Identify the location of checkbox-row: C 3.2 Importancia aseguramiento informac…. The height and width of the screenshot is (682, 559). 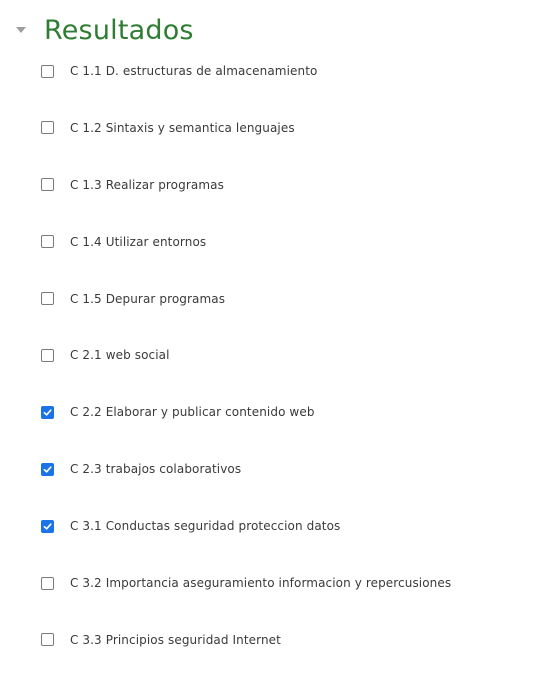
(246, 583).